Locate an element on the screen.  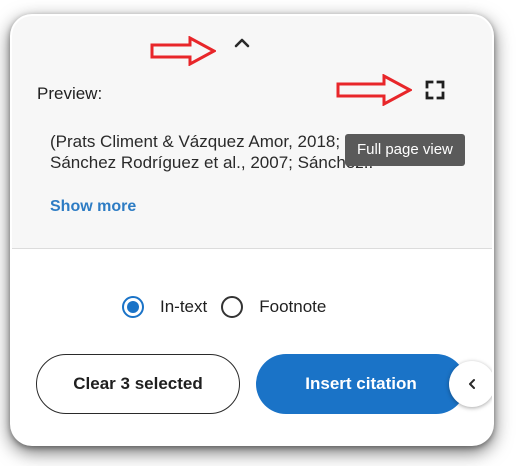
side-panel-toggle is located at coordinates (470, 384).